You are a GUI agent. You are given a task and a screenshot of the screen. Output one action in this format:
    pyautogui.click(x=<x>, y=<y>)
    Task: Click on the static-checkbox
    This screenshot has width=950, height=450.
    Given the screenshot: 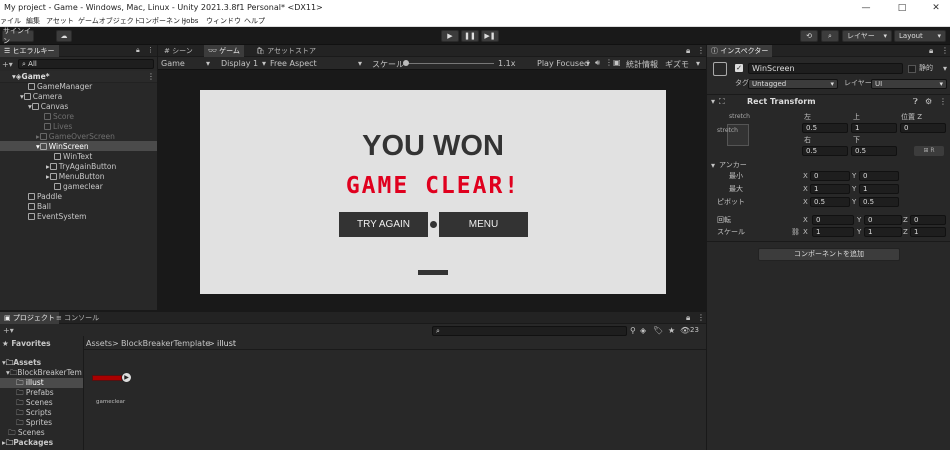 What is the action you would take?
    pyautogui.click(x=912, y=69)
    